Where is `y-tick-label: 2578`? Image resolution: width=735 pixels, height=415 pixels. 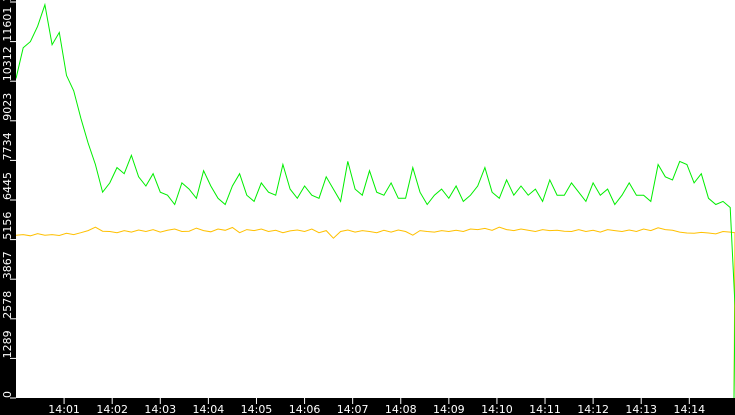
y-tick-label: 2578 is located at coordinates (7, 305).